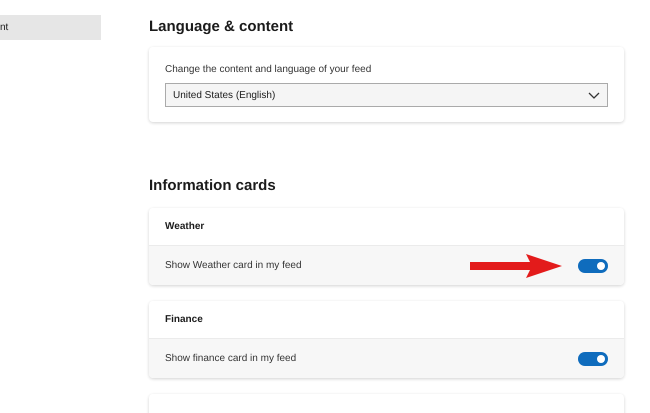  What do you see at coordinates (184, 320) in the screenshot?
I see `card-title: Finance` at bounding box center [184, 320].